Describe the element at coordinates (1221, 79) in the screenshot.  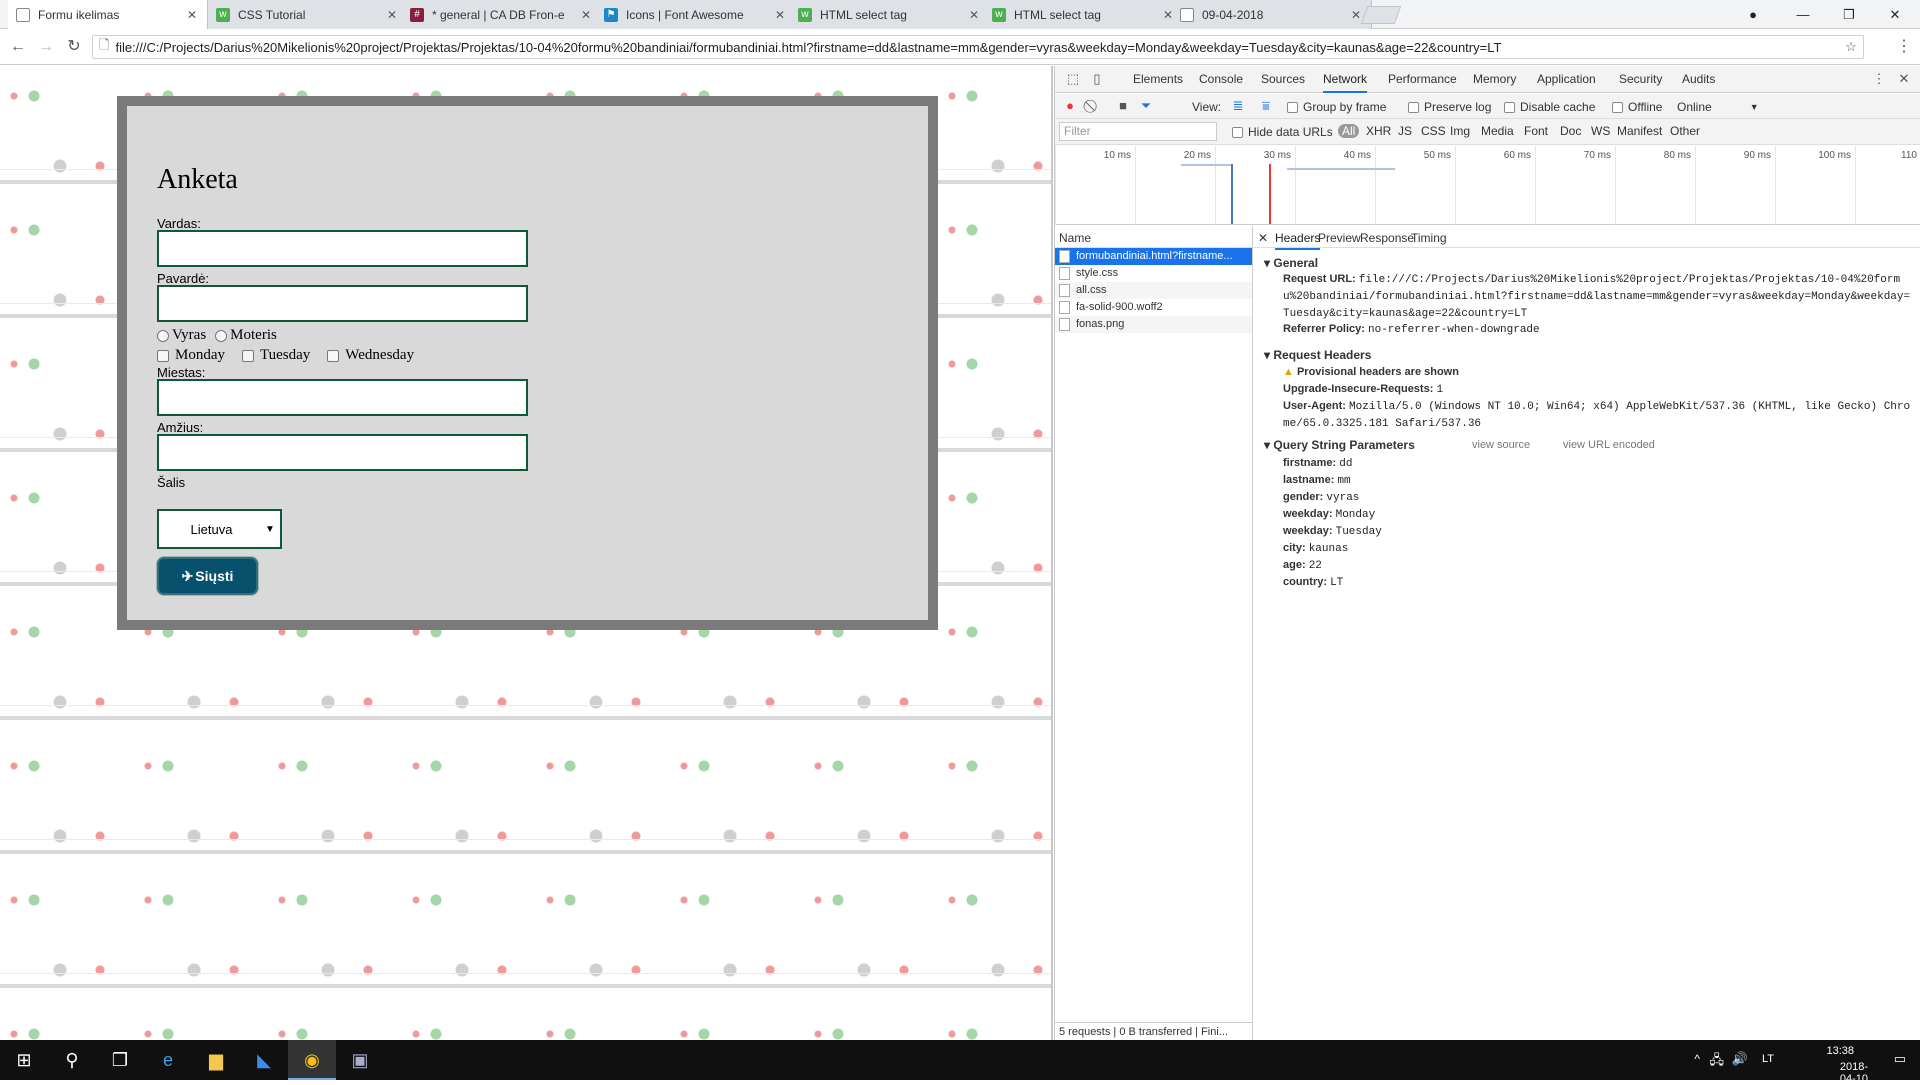
I see `tab-console: Console` at that location.